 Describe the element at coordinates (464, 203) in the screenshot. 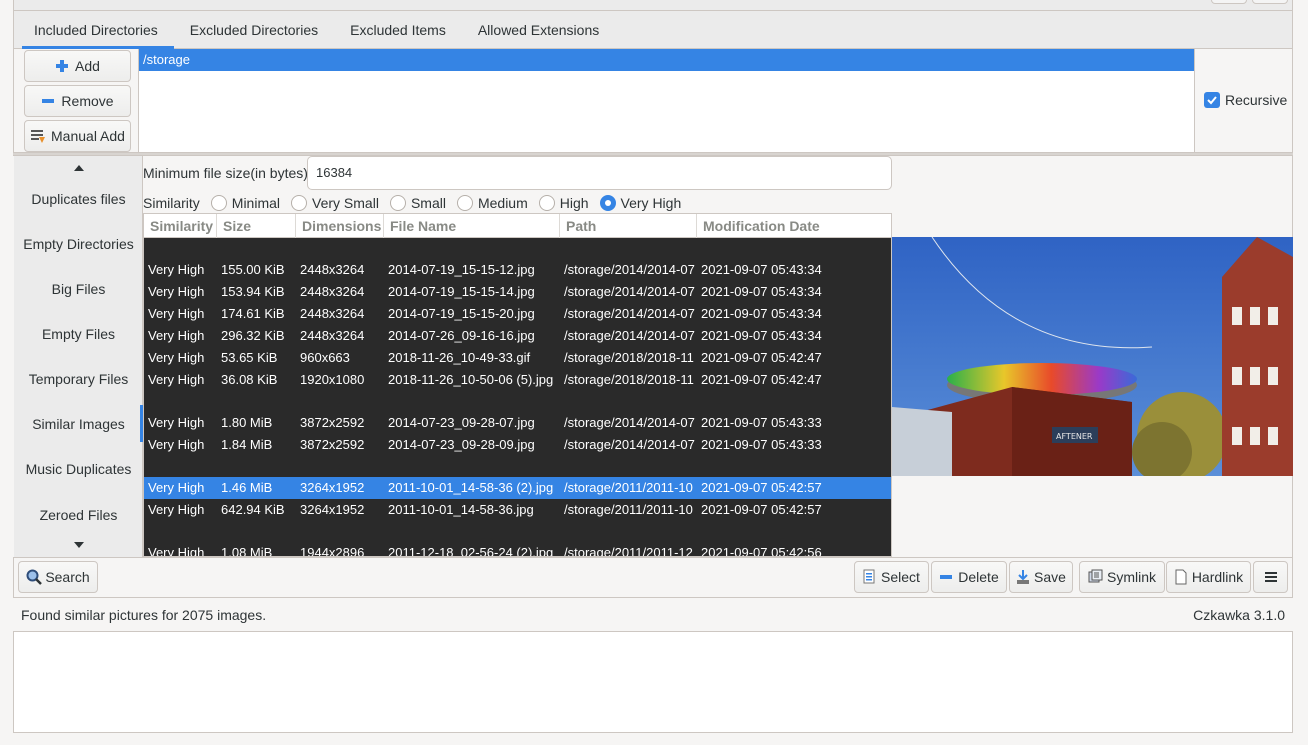

I see `radio-medium` at that location.